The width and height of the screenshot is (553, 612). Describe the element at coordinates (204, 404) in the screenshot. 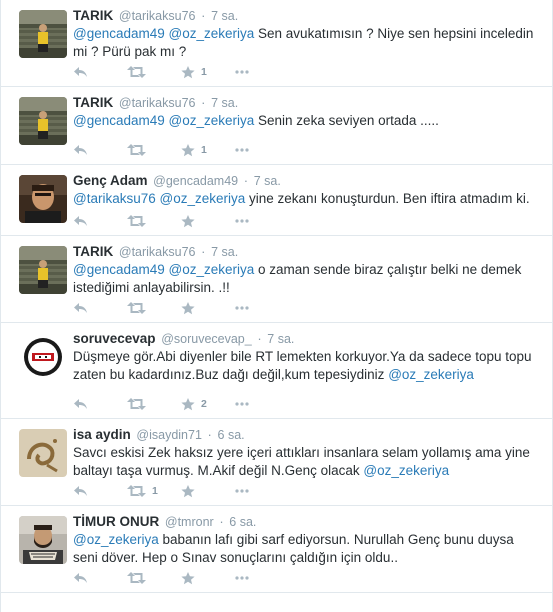

I see `favorite-count: 2` at that location.